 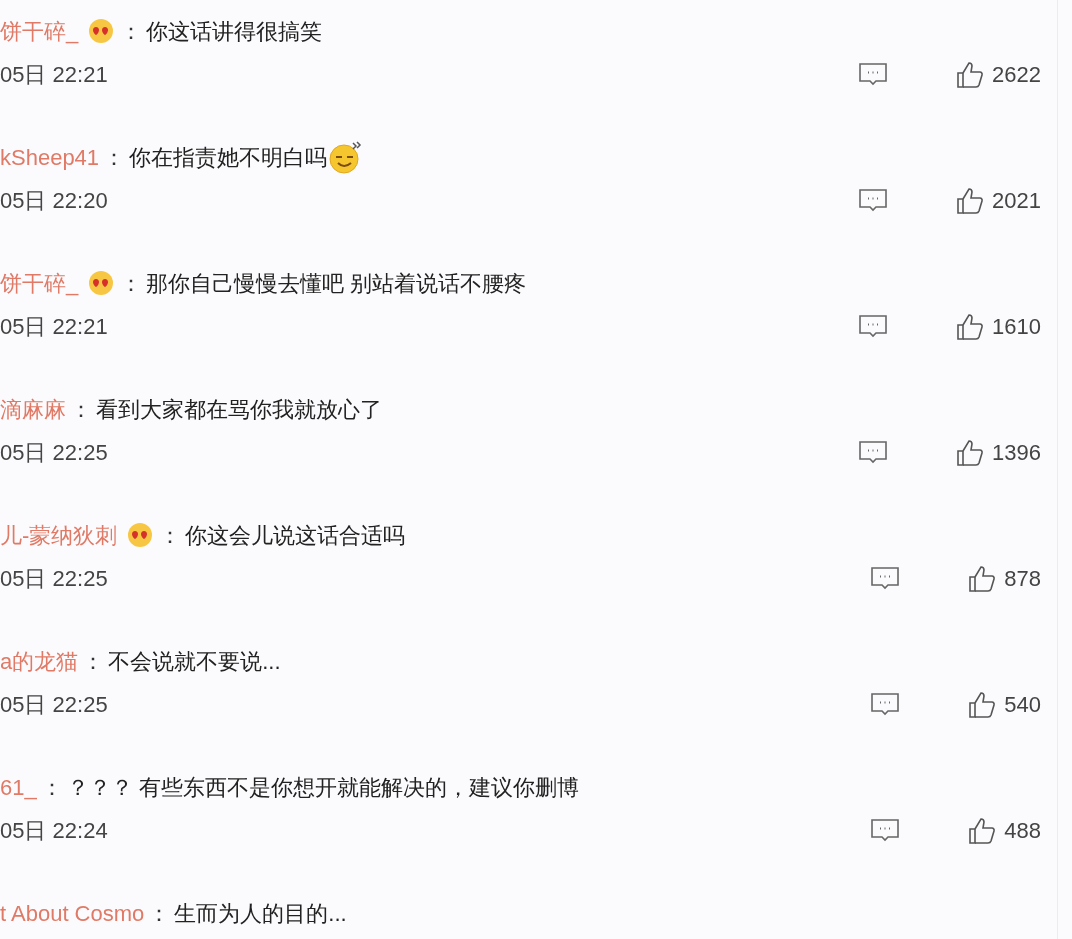 What do you see at coordinates (1016, 75) in the screenshot?
I see `like-count: 2622` at bounding box center [1016, 75].